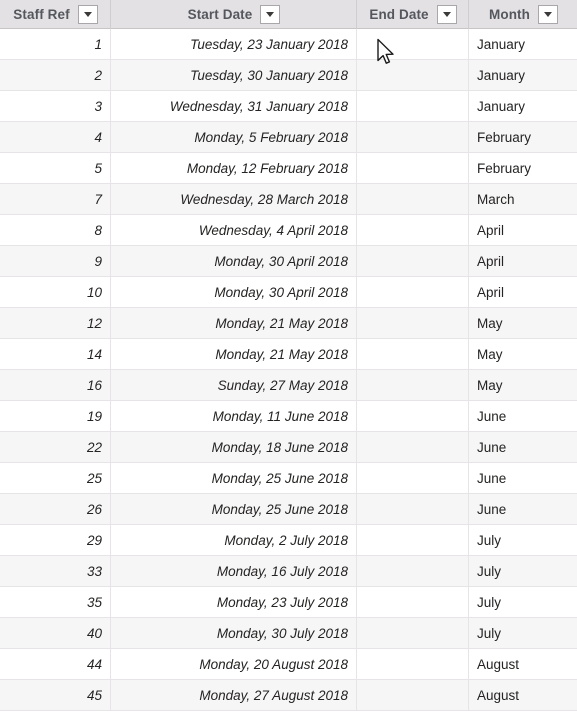 The image size is (577, 714). I want to click on cell-staff-ref: 3, so click(55, 106).